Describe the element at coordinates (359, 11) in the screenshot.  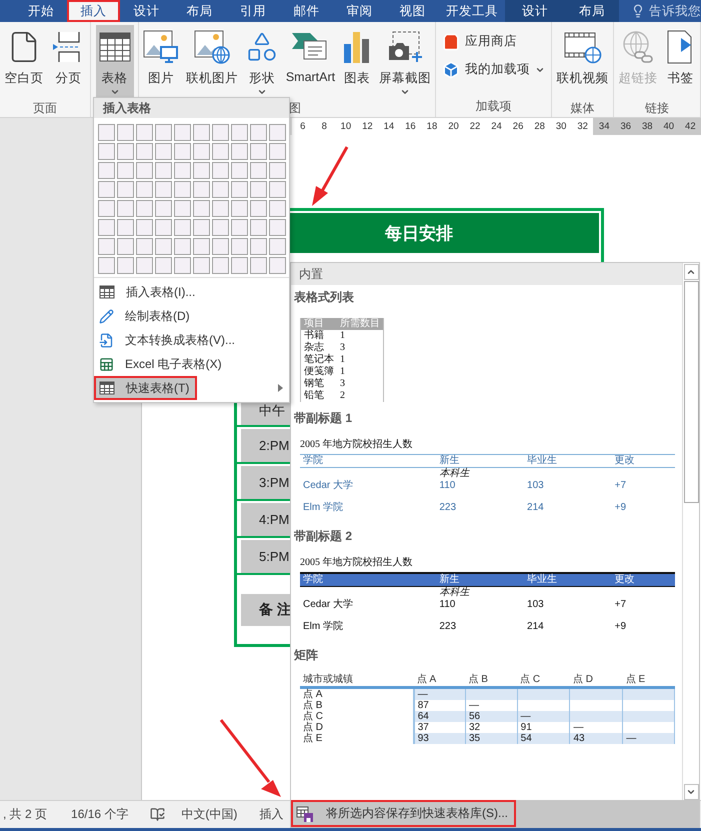
I see `ribbon-tab: 审阅` at that location.